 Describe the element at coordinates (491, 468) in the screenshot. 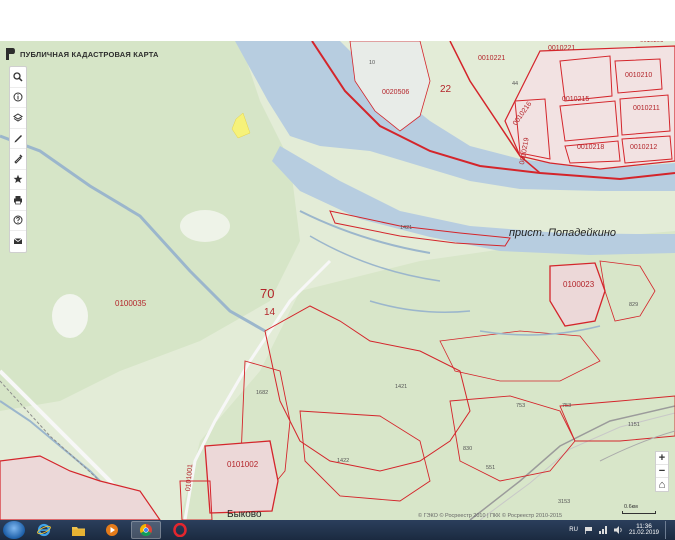

I see `parcel-number: 551` at that location.